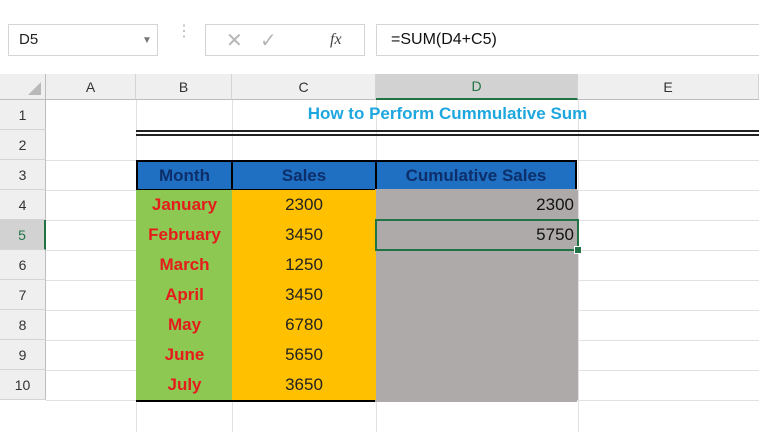 The height and width of the screenshot is (432, 759). I want to click on insert-function-icon: fx, so click(336, 40).